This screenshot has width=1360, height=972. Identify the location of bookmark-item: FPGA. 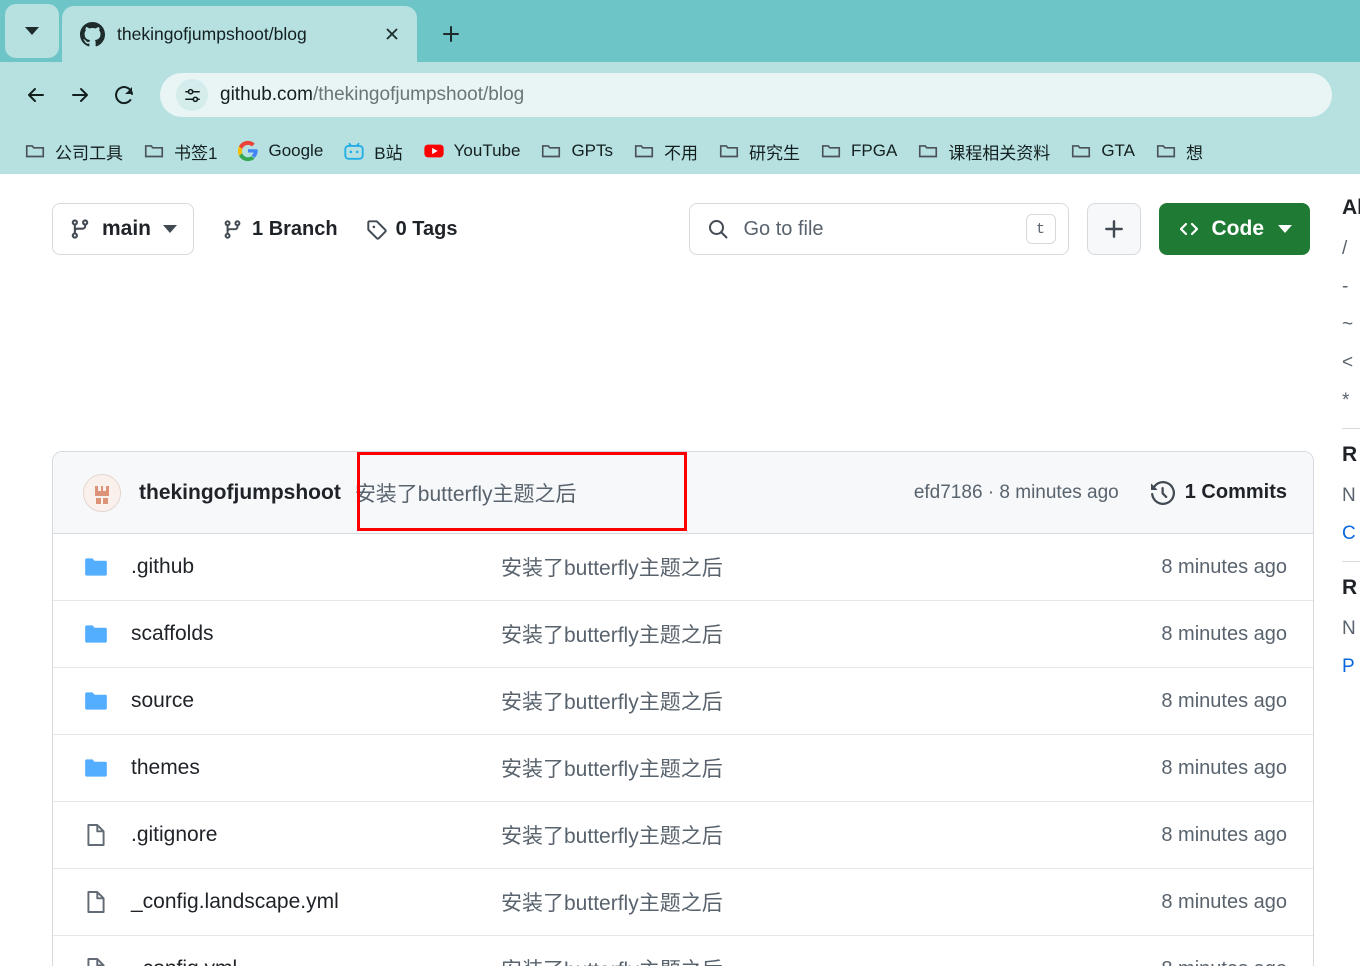
(858, 151).